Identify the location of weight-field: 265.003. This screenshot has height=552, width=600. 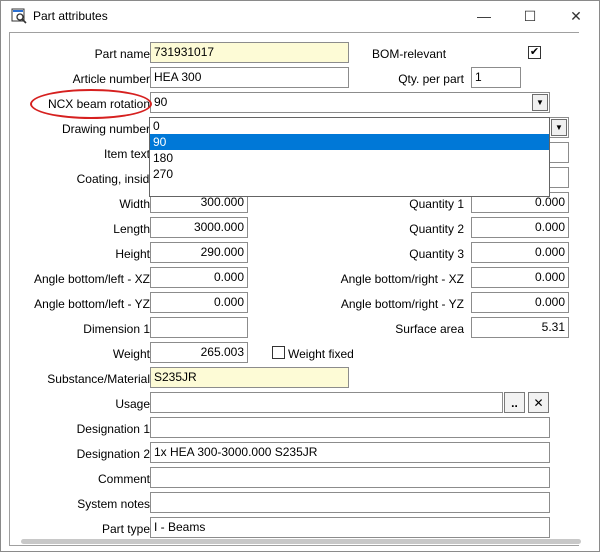
(199, 352).